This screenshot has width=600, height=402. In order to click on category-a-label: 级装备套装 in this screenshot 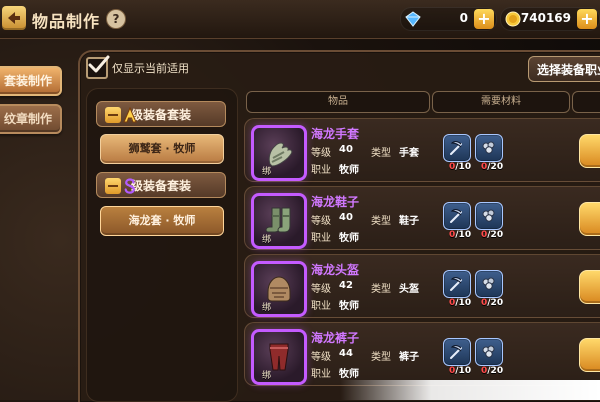, I will do `click(161, 115)`.